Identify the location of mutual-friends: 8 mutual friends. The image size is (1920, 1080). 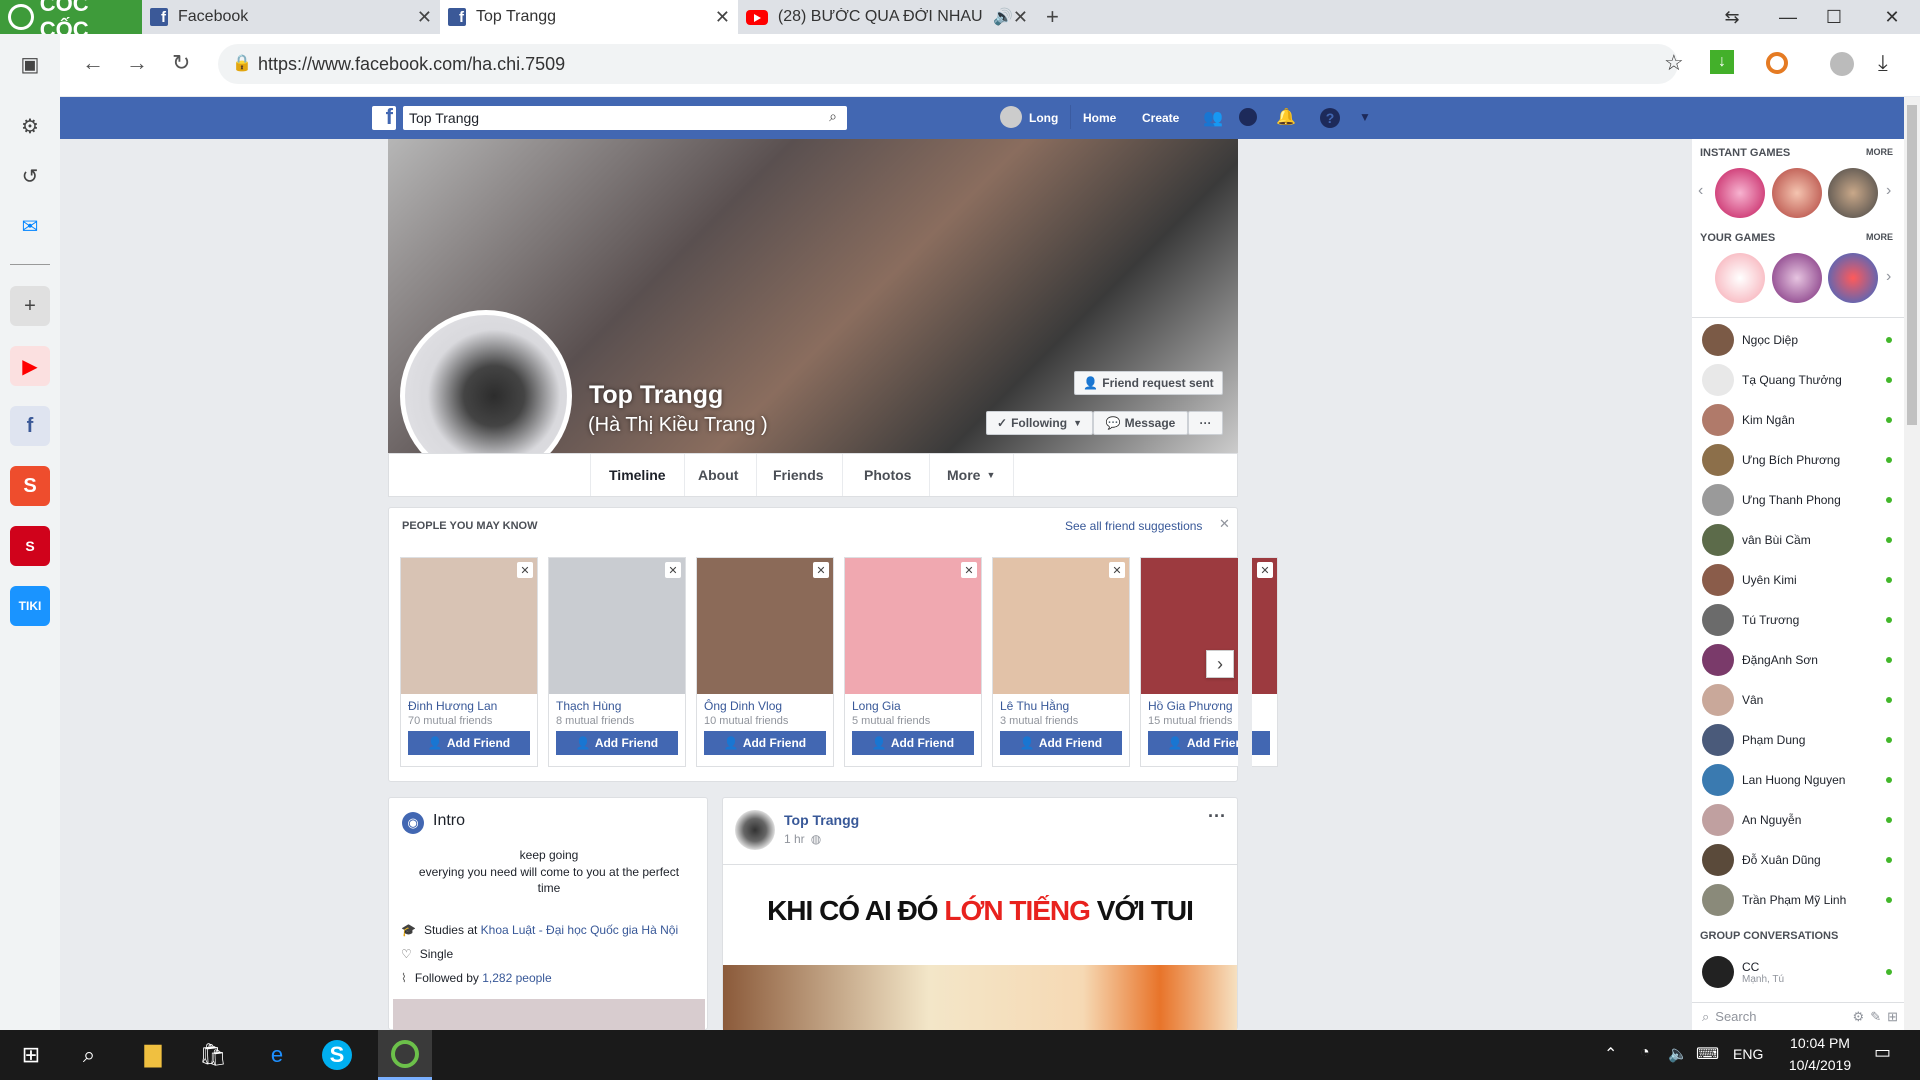
(617, 720).